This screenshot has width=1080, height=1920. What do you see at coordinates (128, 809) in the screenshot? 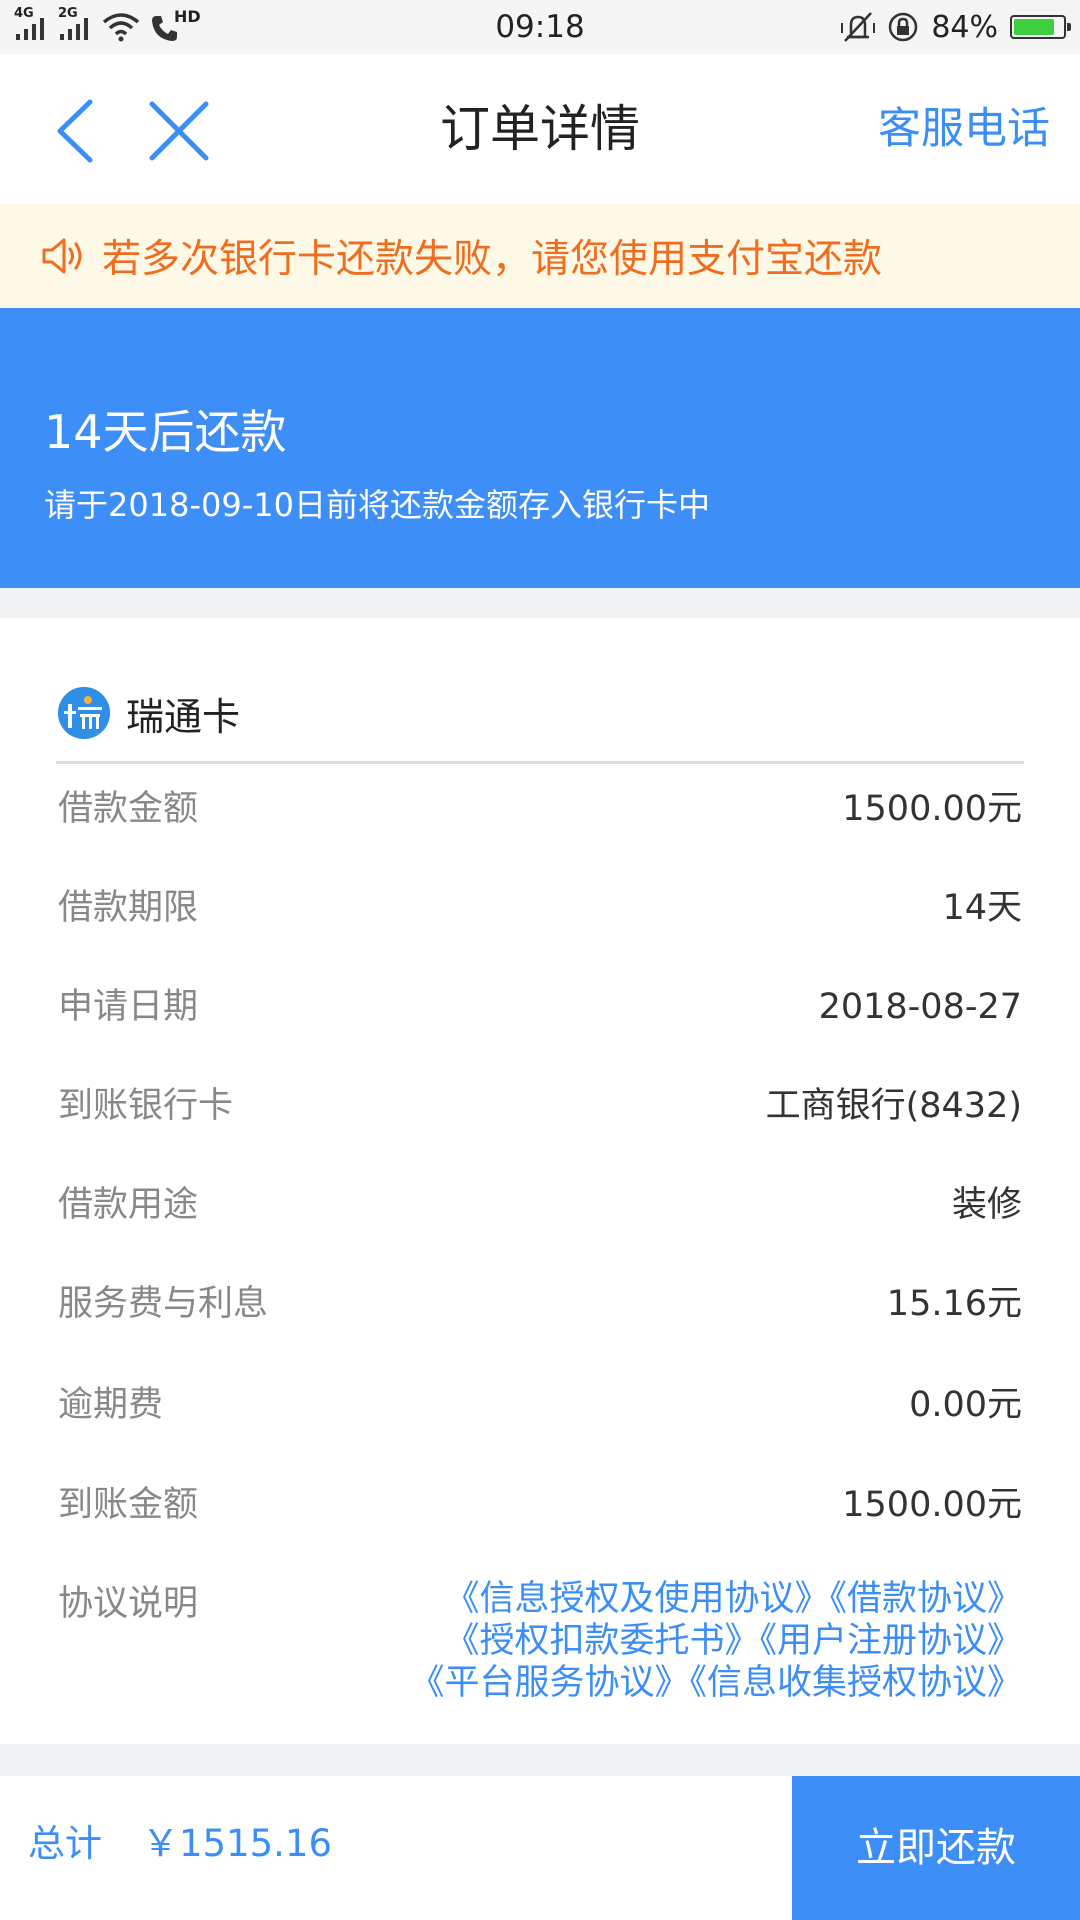
I see `row-label: 借款金额` at bounding box center [128, 809].